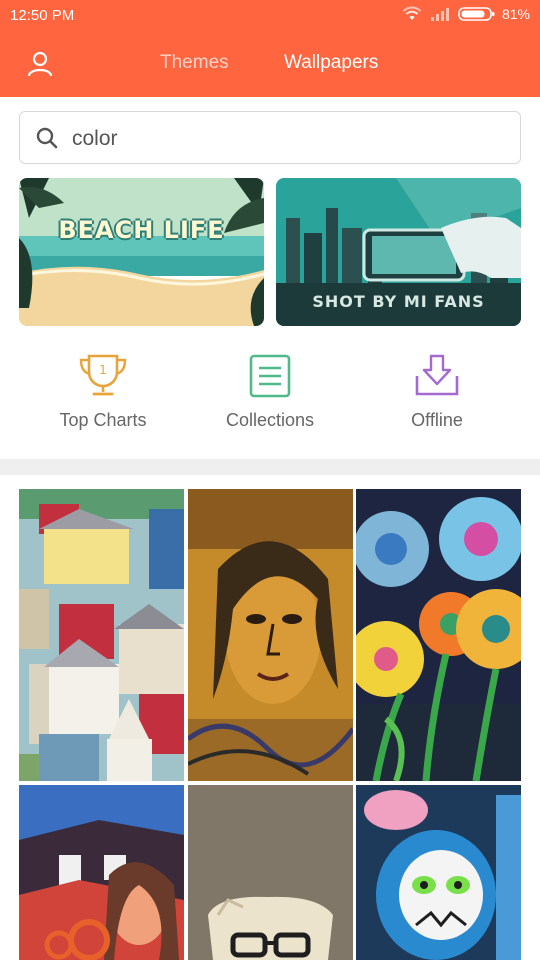  I want to click on graffiti-monkey-skull, so click(438, 872).